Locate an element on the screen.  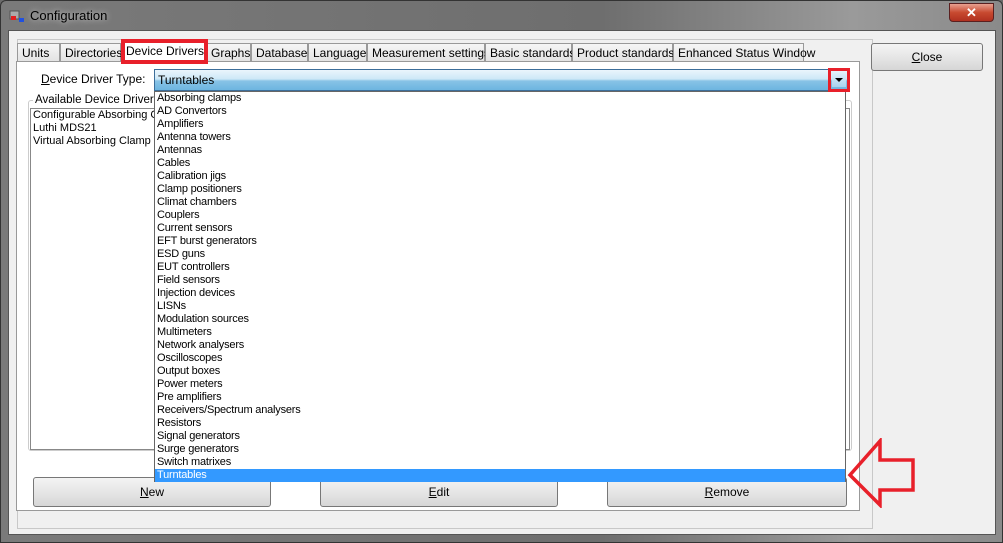
dropdown-option: Absorbing clamps is located at coordinates (500, 98).